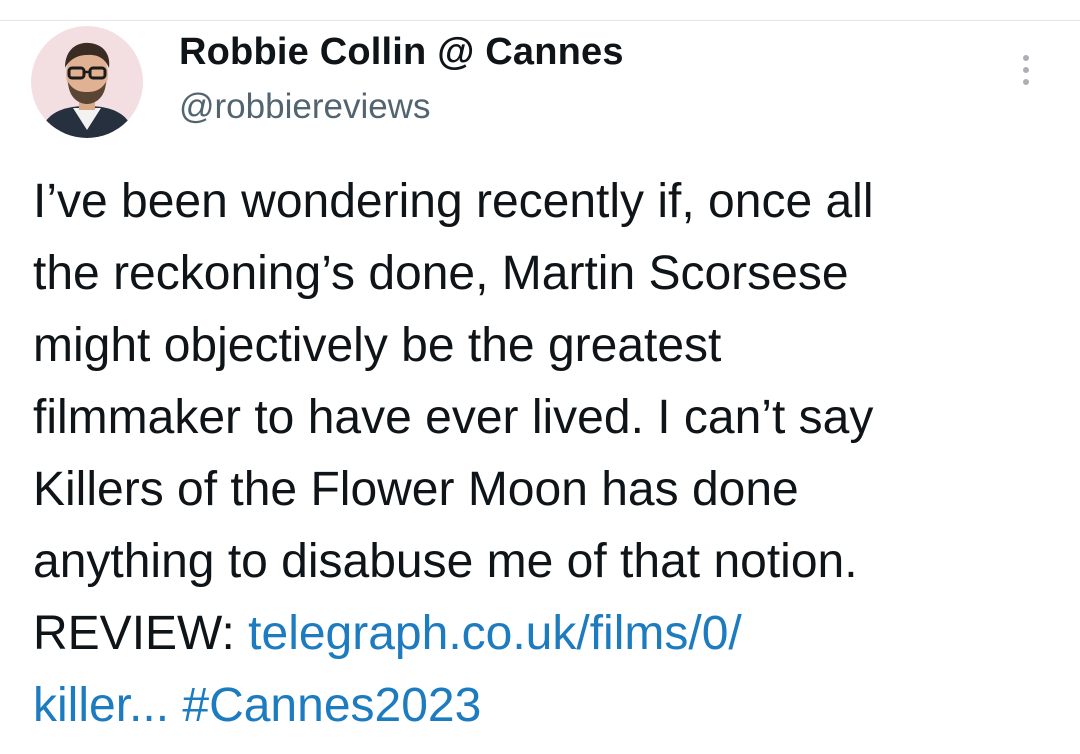 This screenshot has height=754, width=1080. What do you see at coordinates (548, 706) in the screenshot?
I see `link-continuation-line: killer... #Cannes2023` at bounding box center [548, 706].